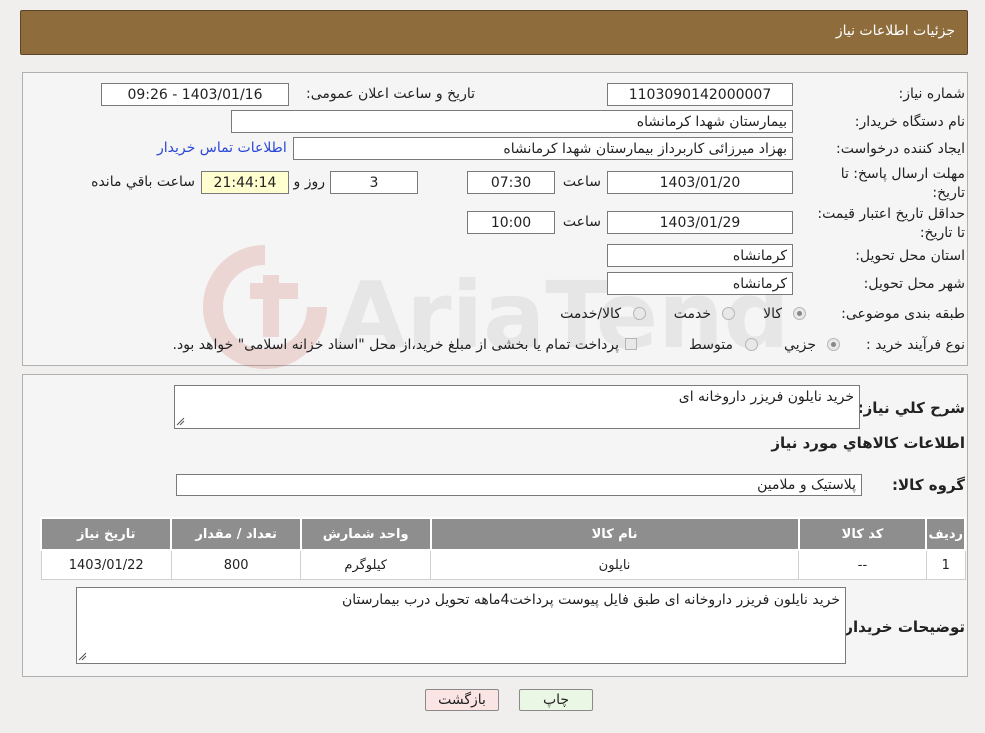 This screenshot has height=733, width=985. I want to click on col-goods-code: کد کالا, so click(862, 534).